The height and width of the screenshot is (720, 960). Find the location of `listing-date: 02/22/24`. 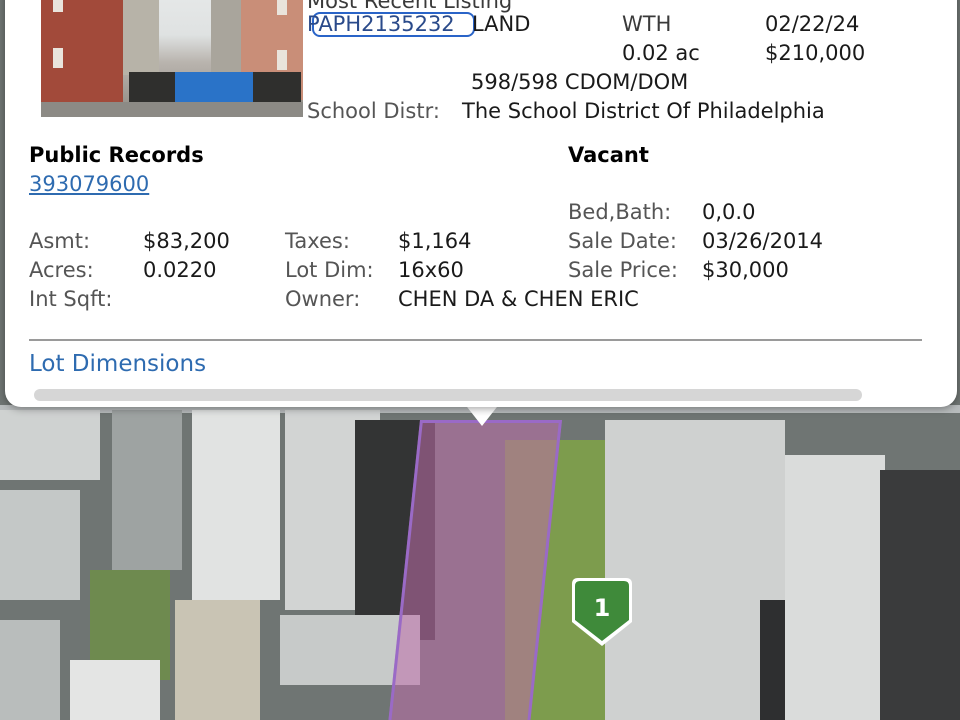

listing-date: 02/22/24 is located at coordinates (812, 24).